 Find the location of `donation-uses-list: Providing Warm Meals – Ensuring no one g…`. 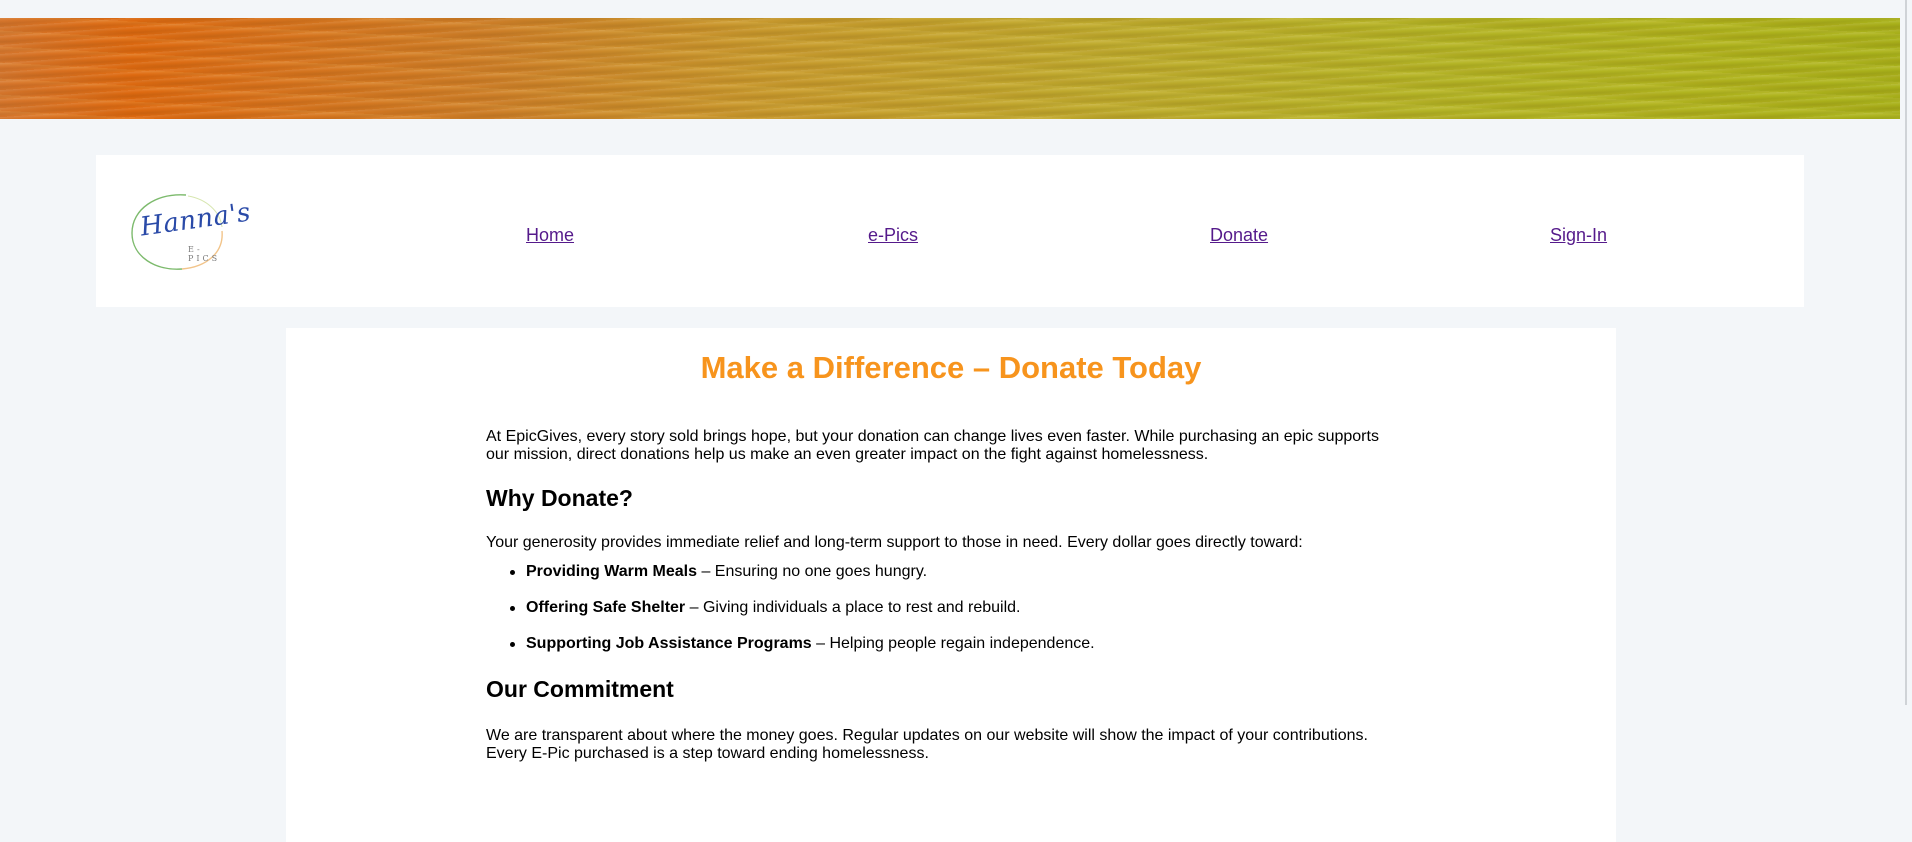

donation-uses-list: Providing Warm Meals – Ensuring no one g… is located at coordinates (790, 617).